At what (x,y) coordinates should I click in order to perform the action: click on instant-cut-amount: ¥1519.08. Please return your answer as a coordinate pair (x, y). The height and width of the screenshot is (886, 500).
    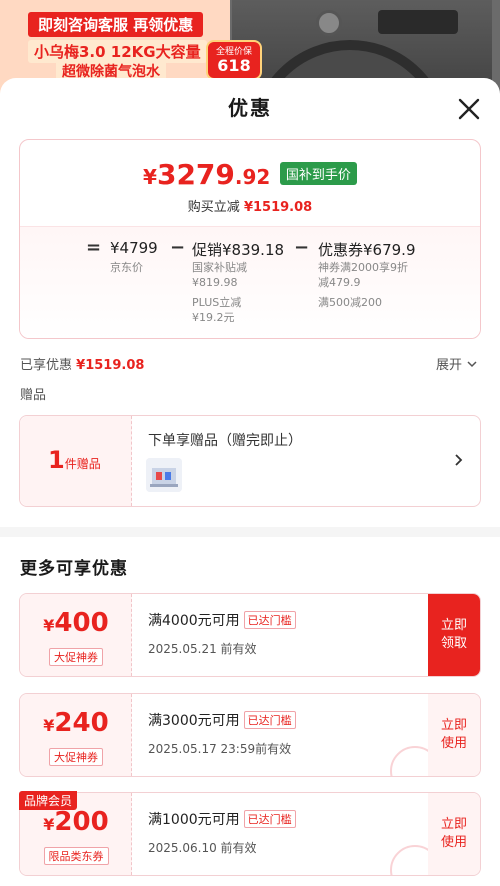
    Looking at the image, I should click on (278, 207).